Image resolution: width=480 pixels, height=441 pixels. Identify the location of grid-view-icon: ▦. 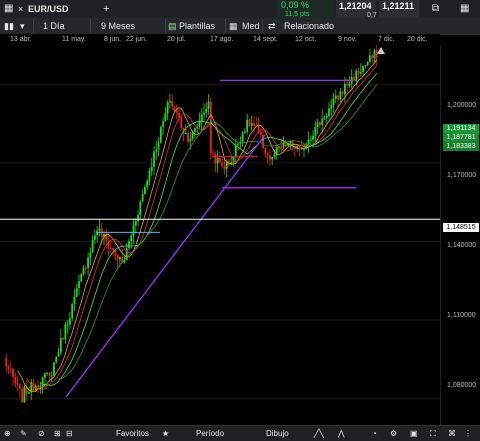
(464, 9).